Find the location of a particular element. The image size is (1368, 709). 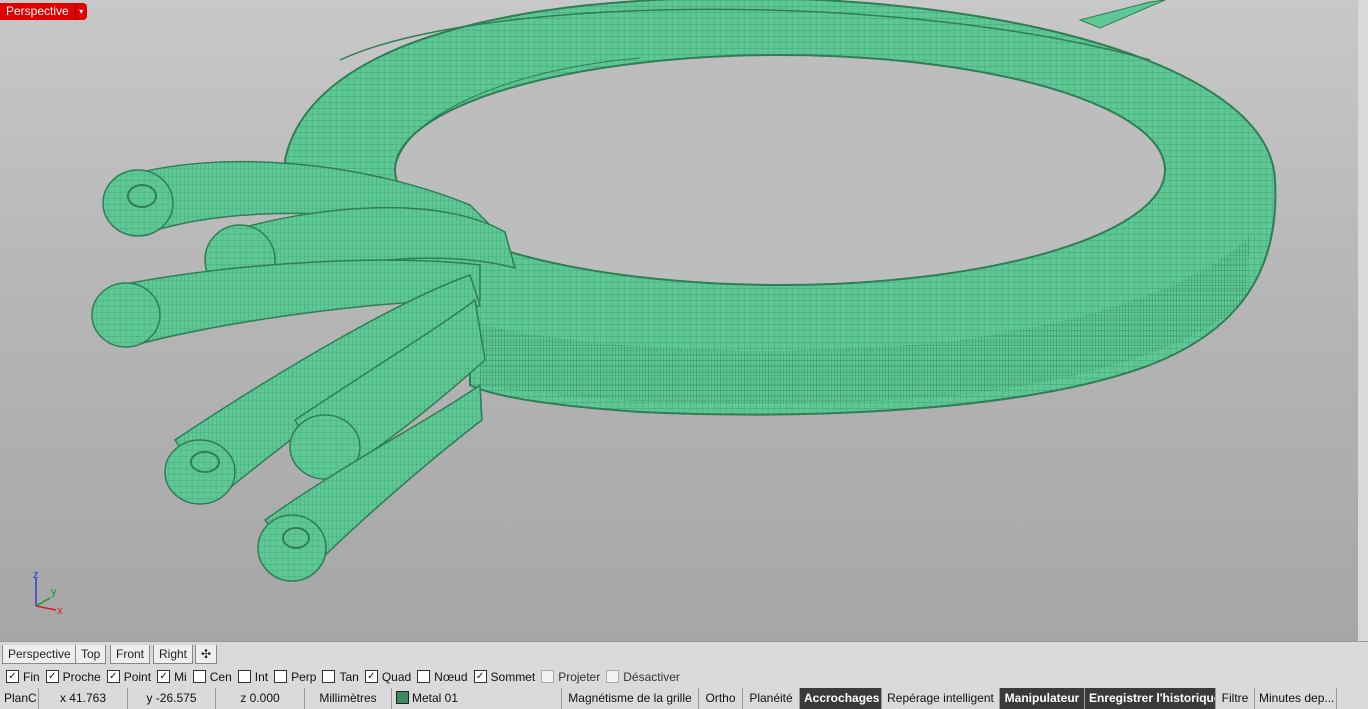

osnap-projeter: Projeter is located at coordinates (570, 677).